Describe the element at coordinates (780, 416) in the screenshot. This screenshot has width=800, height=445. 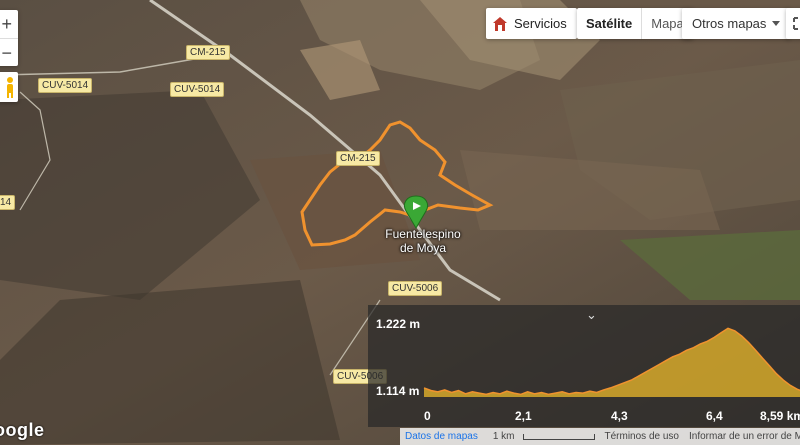
I see `x-tick-label: 8,59 km` at that location.